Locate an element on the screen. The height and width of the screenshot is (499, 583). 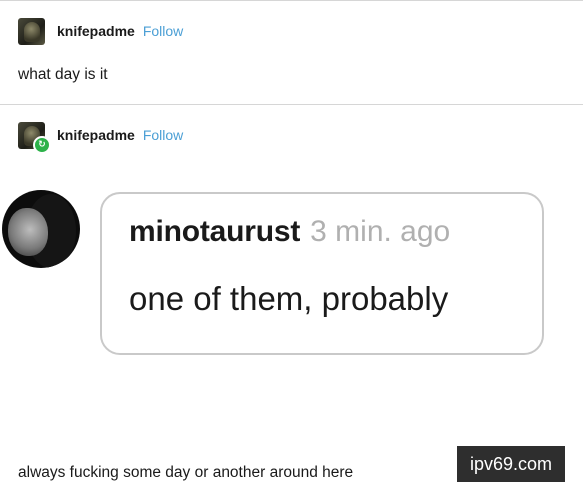
user-avatar-icon is located at coordinates (31, 31).